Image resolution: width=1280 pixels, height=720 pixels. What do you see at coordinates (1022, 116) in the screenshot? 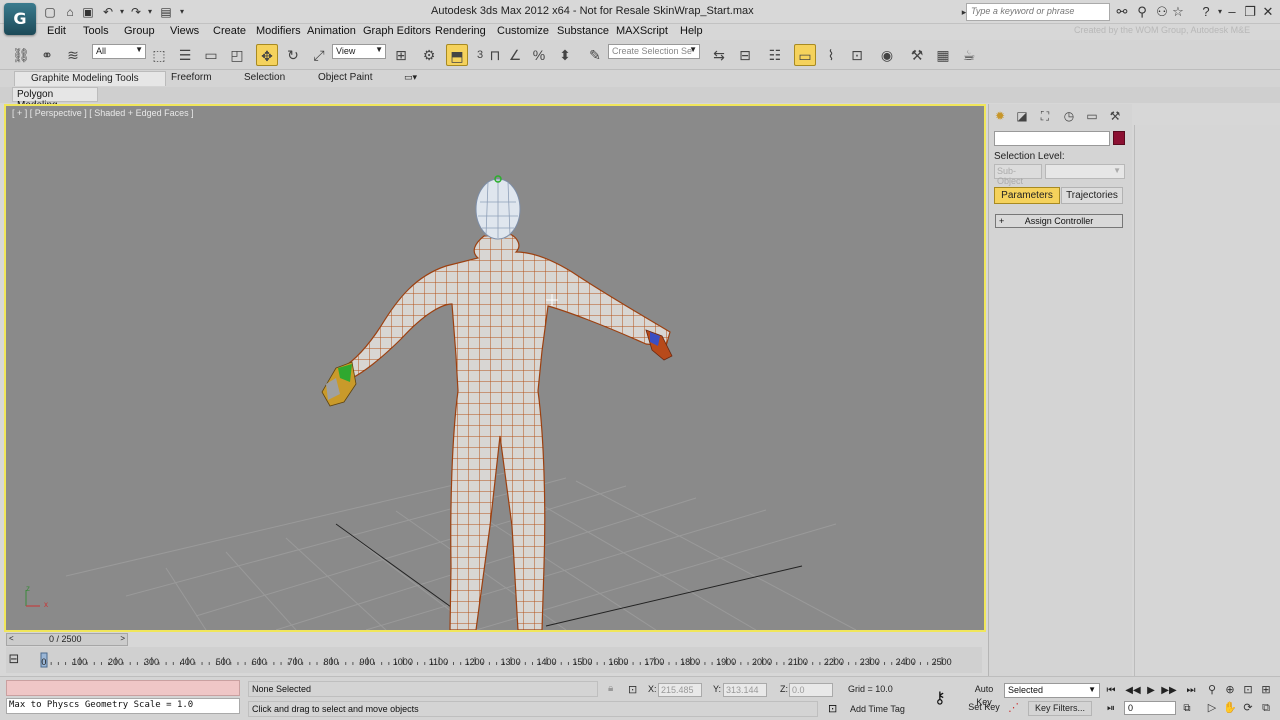
I see `modify-tab-icon: ◪` at bounding box center [1022, 116].